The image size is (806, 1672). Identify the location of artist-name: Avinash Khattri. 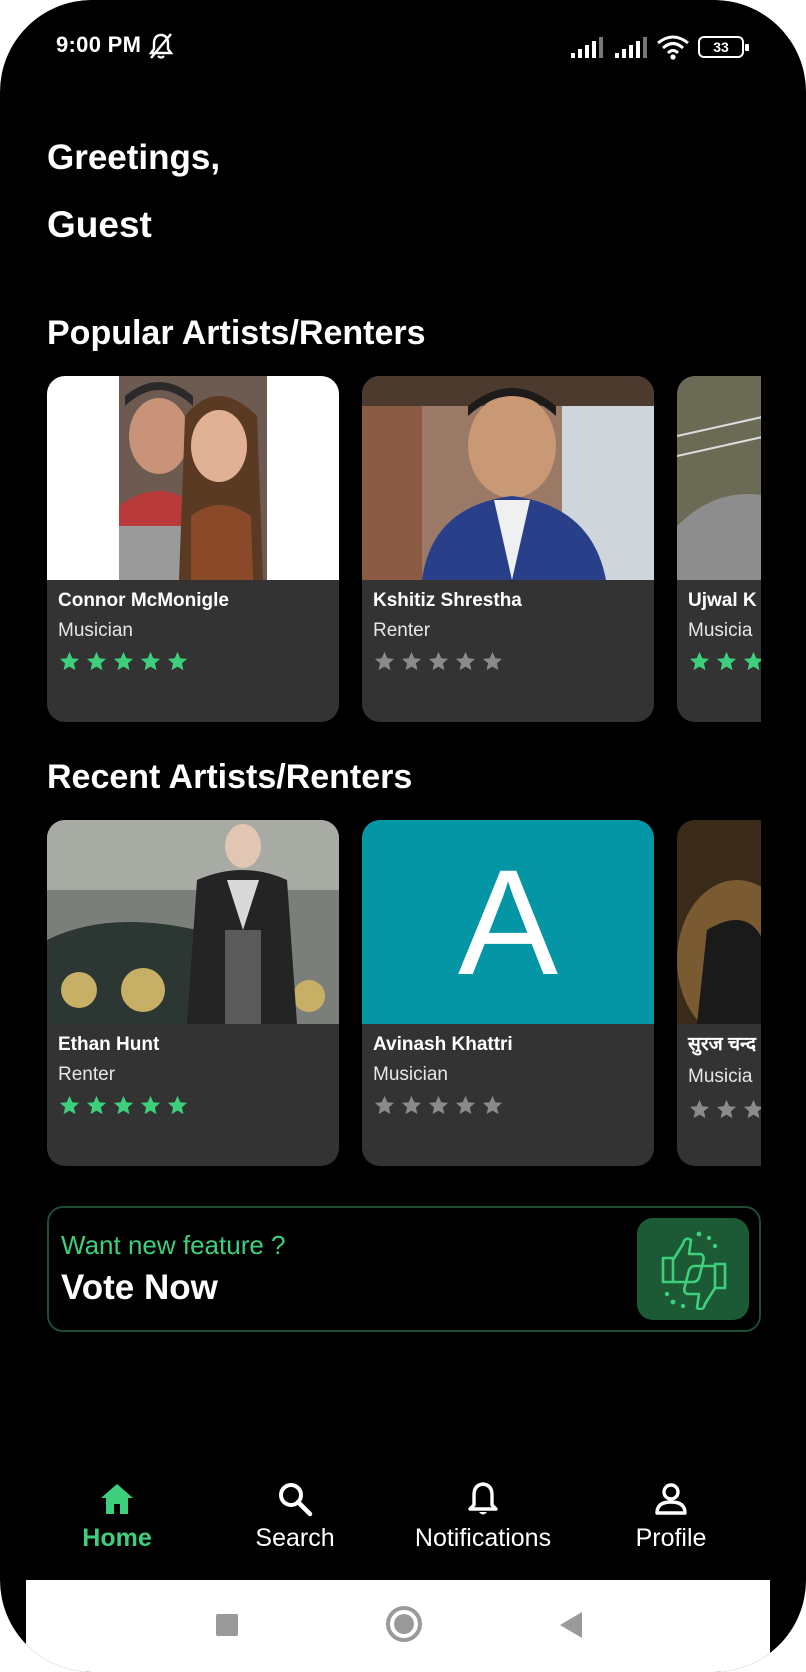
(443, 1044).